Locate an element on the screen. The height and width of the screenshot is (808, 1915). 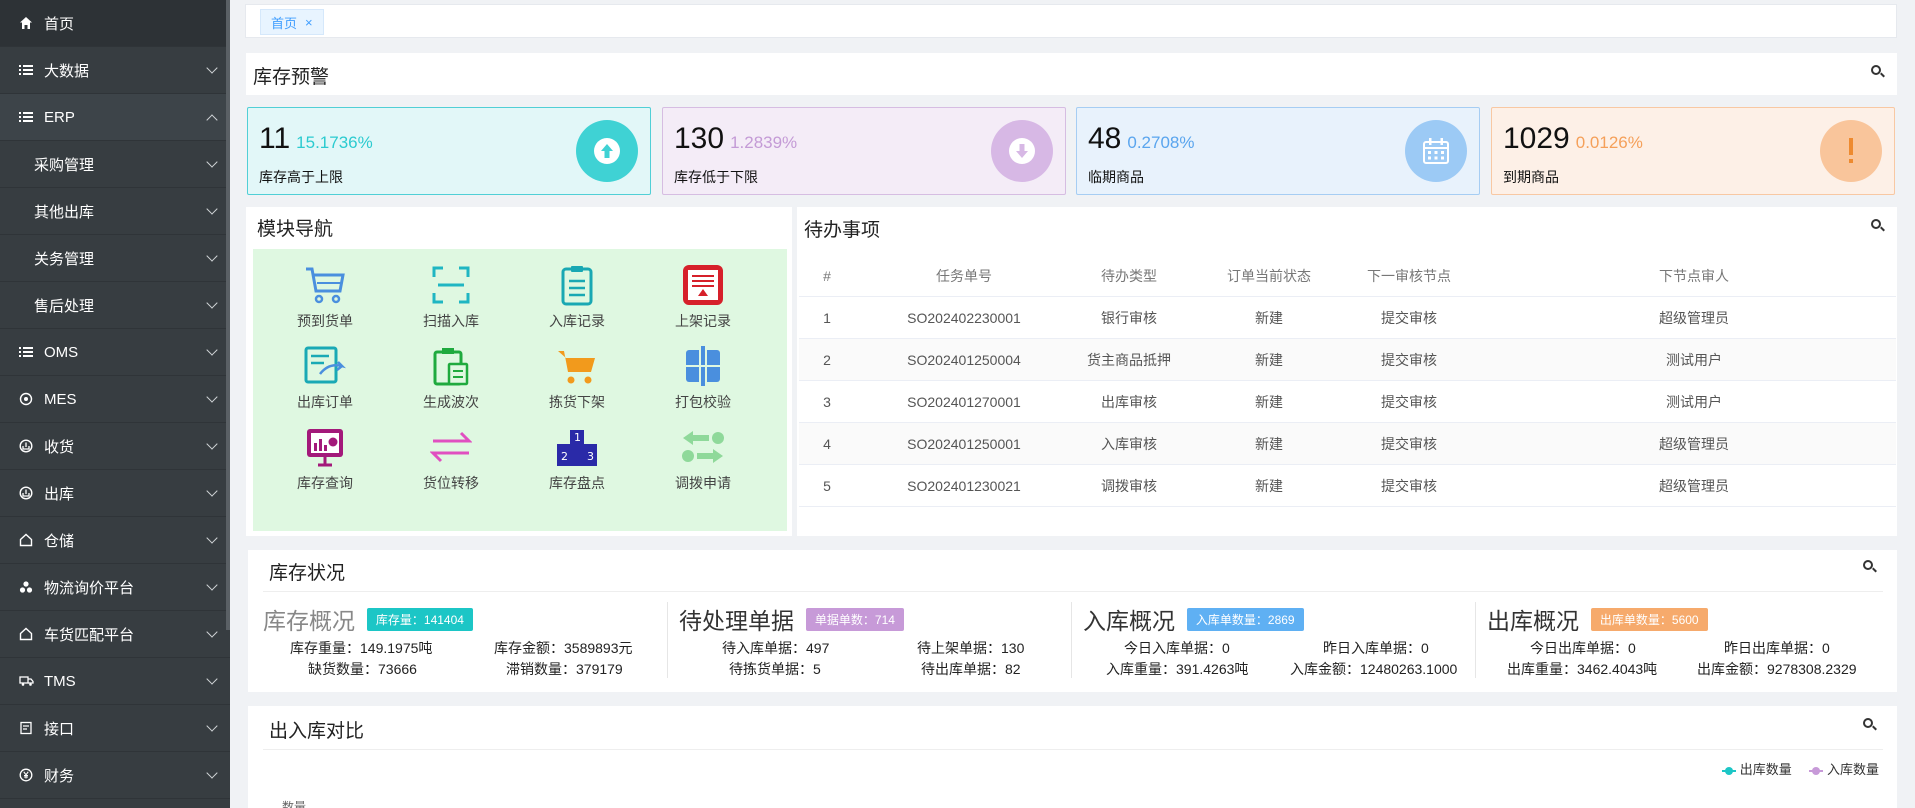
table-row: 5 SO202401230021 调拨审核 新建 提交审核 超级管理员 is located at coordinates (1347, 486).